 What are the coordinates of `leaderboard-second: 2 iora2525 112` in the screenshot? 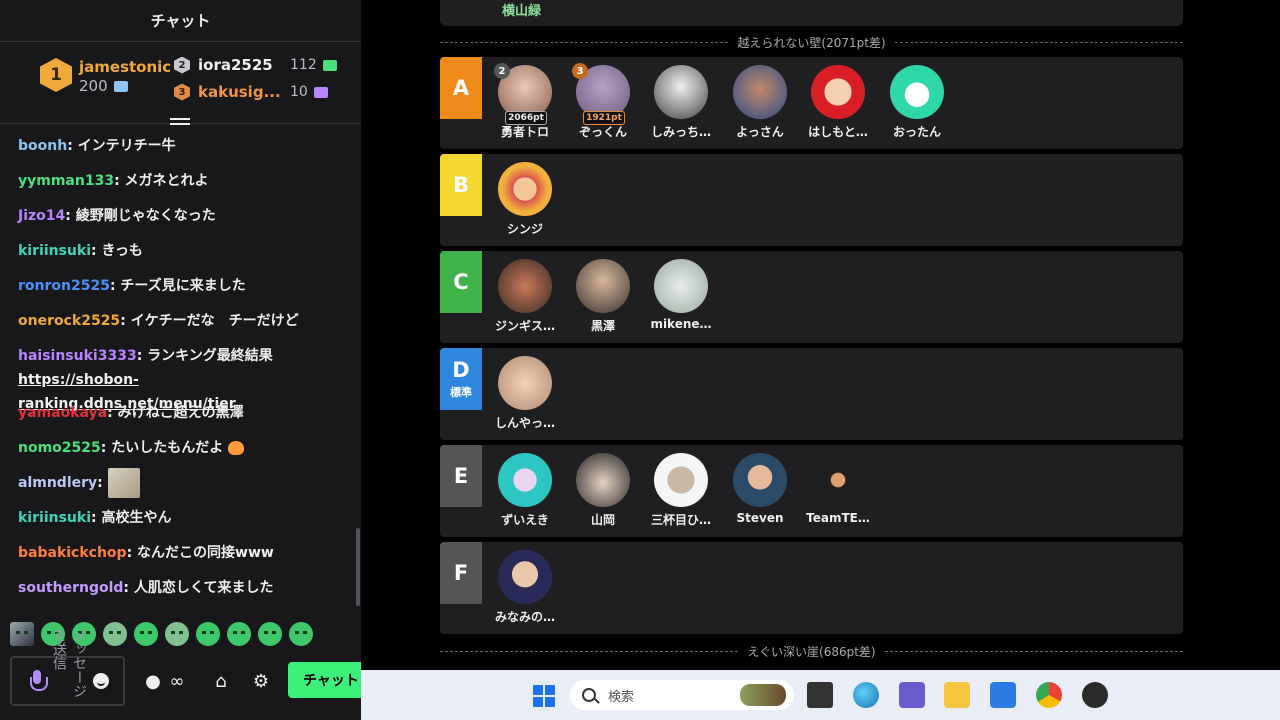 It's located at (255, 65).